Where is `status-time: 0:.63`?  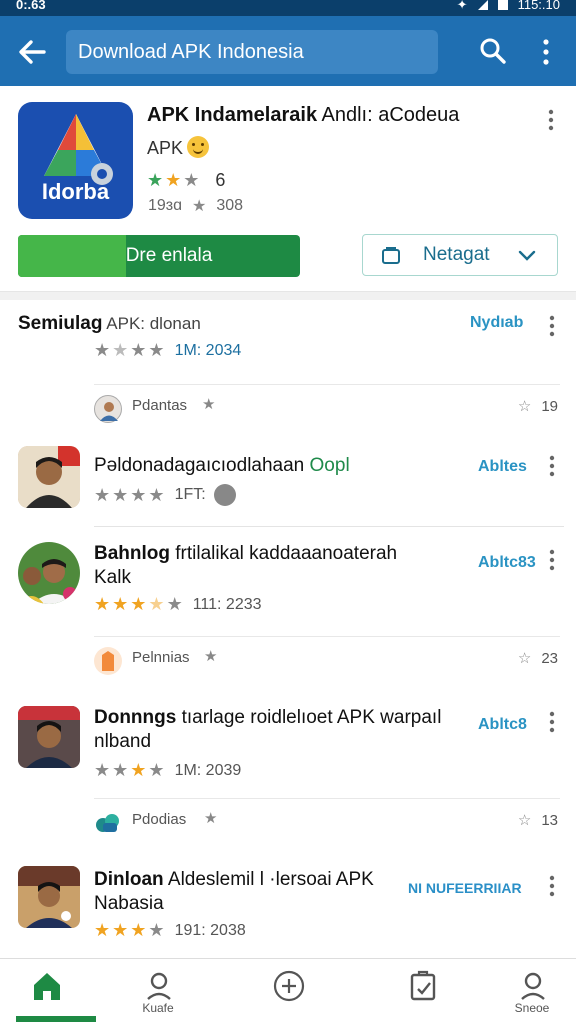
status-time: 0:.63 is located at coordinates (31, 6).